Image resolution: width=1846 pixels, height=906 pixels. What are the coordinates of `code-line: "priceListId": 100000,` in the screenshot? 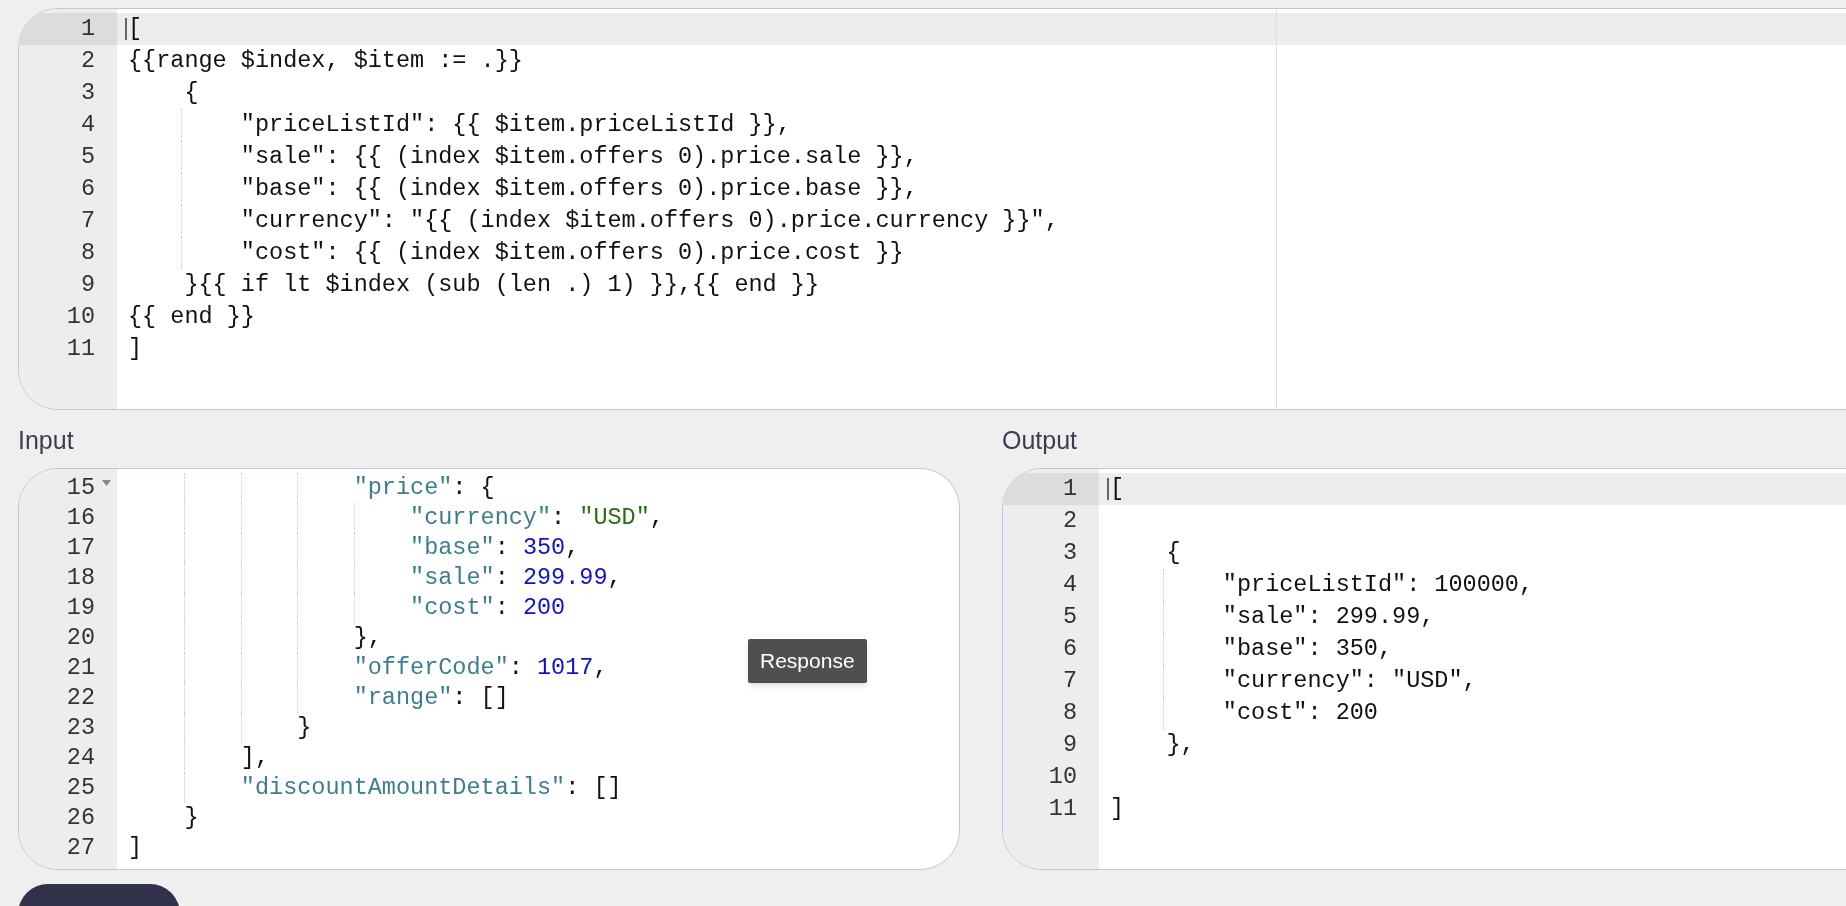 It's located at (1377, 584).